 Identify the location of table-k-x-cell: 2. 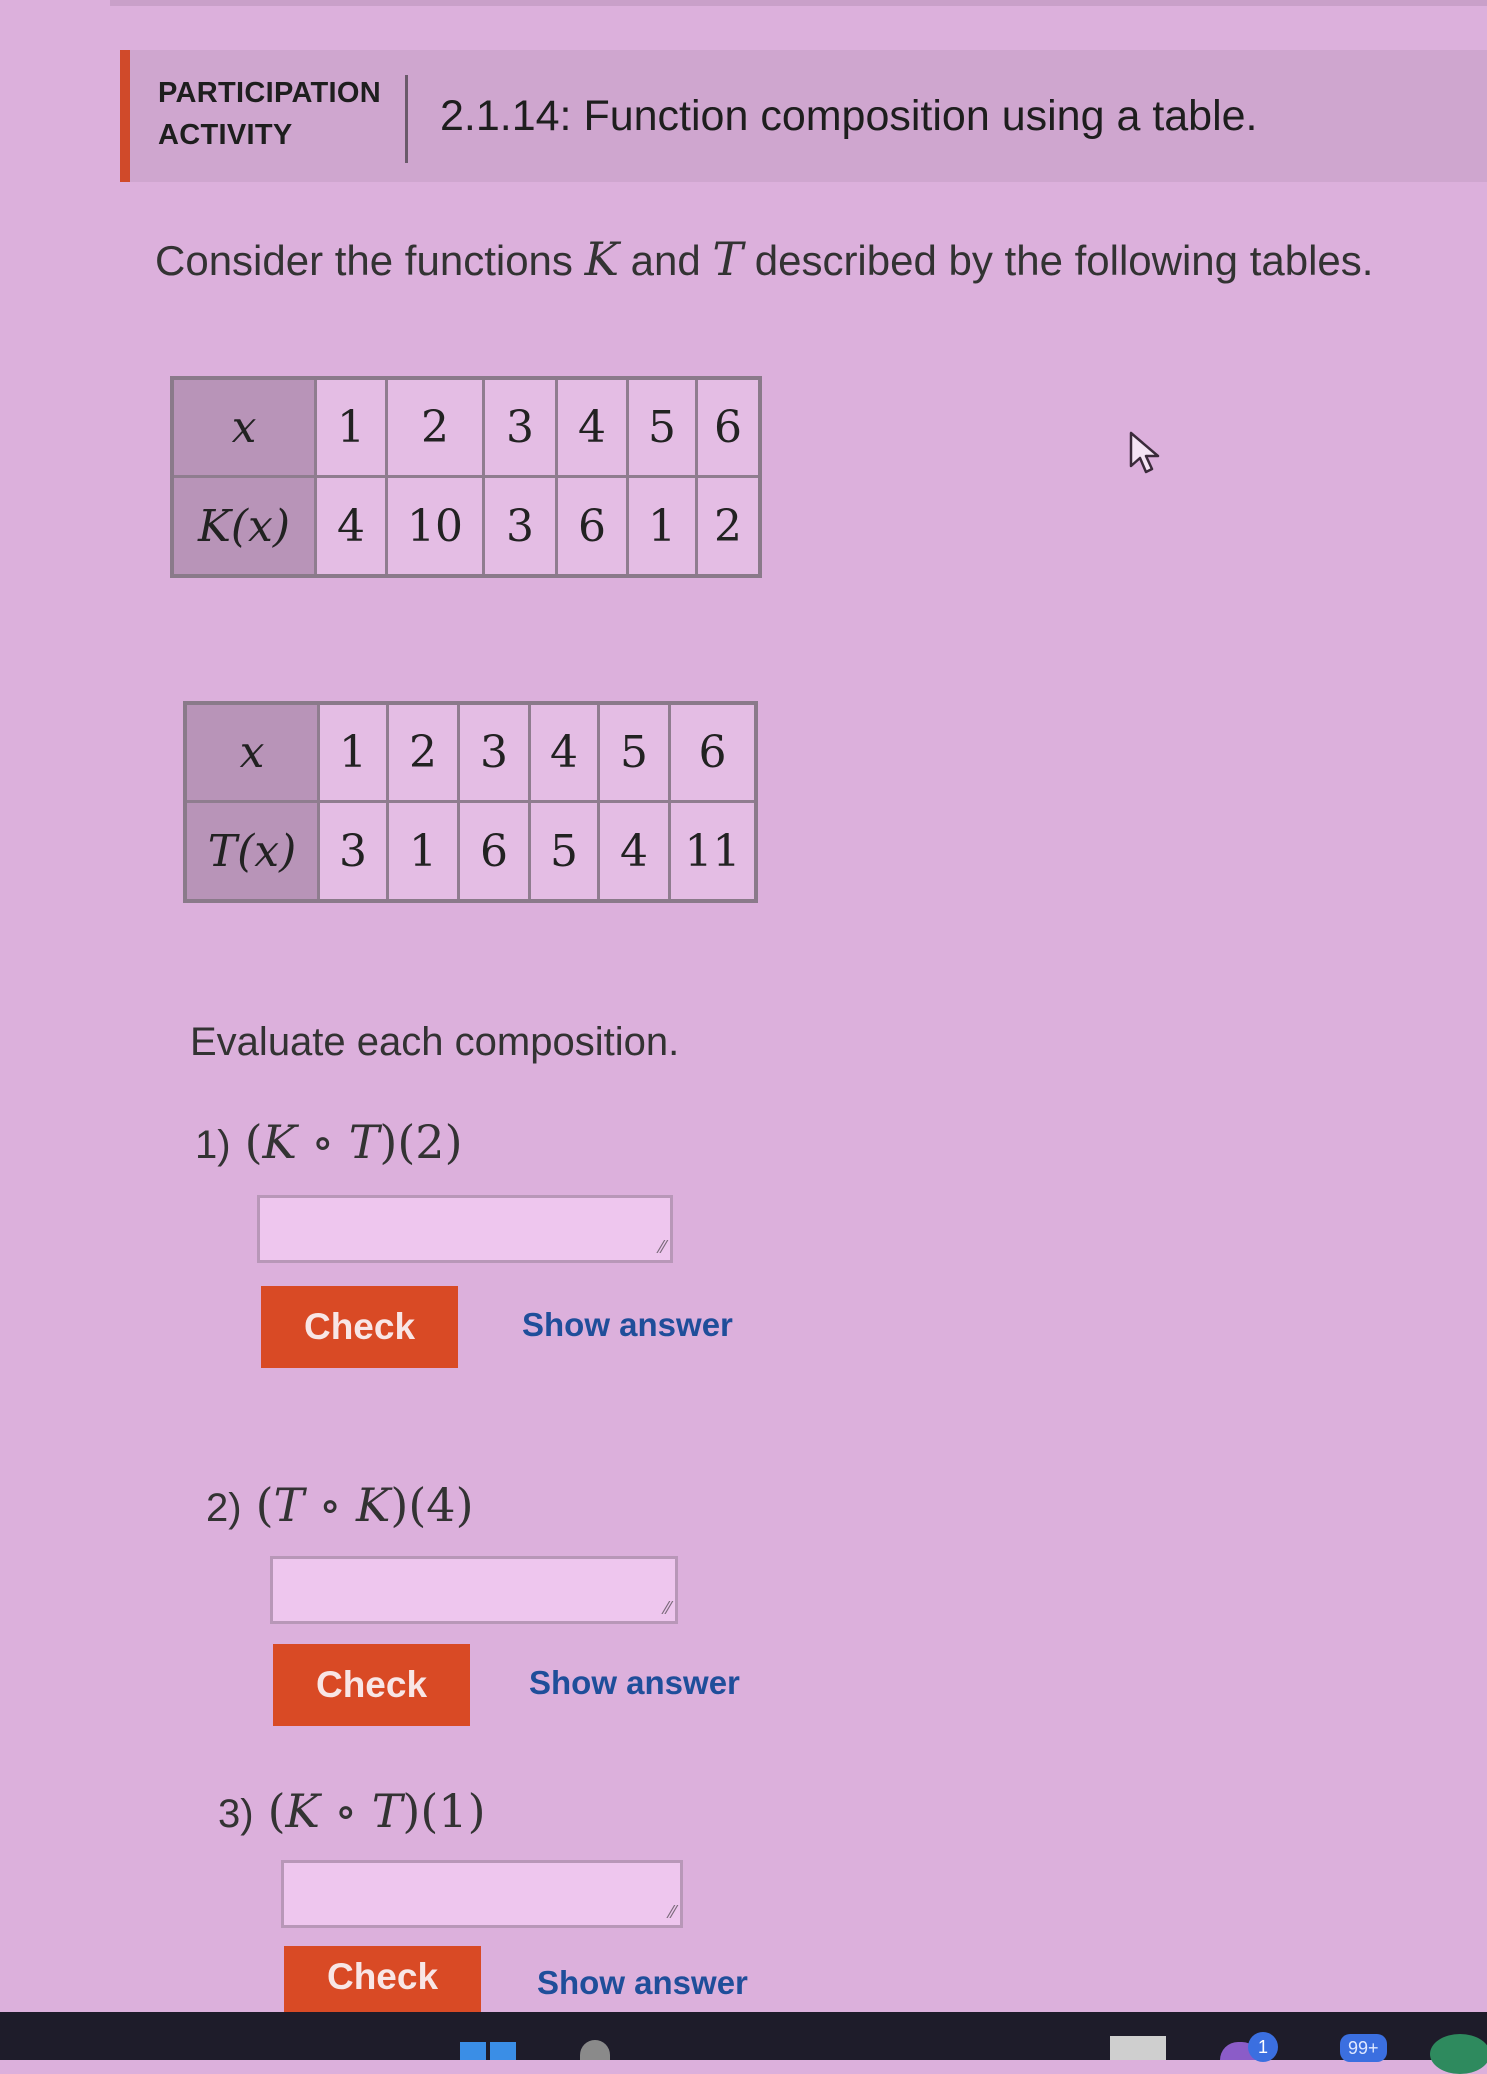
(435, 427).